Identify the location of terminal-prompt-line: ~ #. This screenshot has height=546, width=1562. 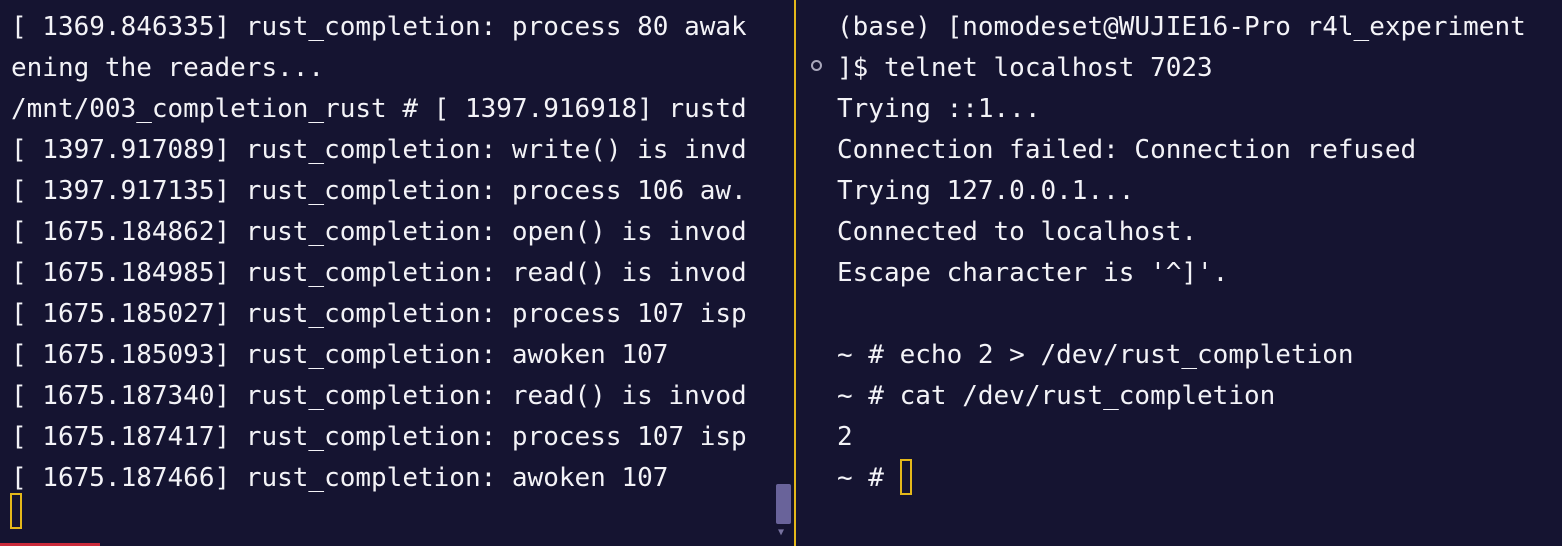
(1197, 478).